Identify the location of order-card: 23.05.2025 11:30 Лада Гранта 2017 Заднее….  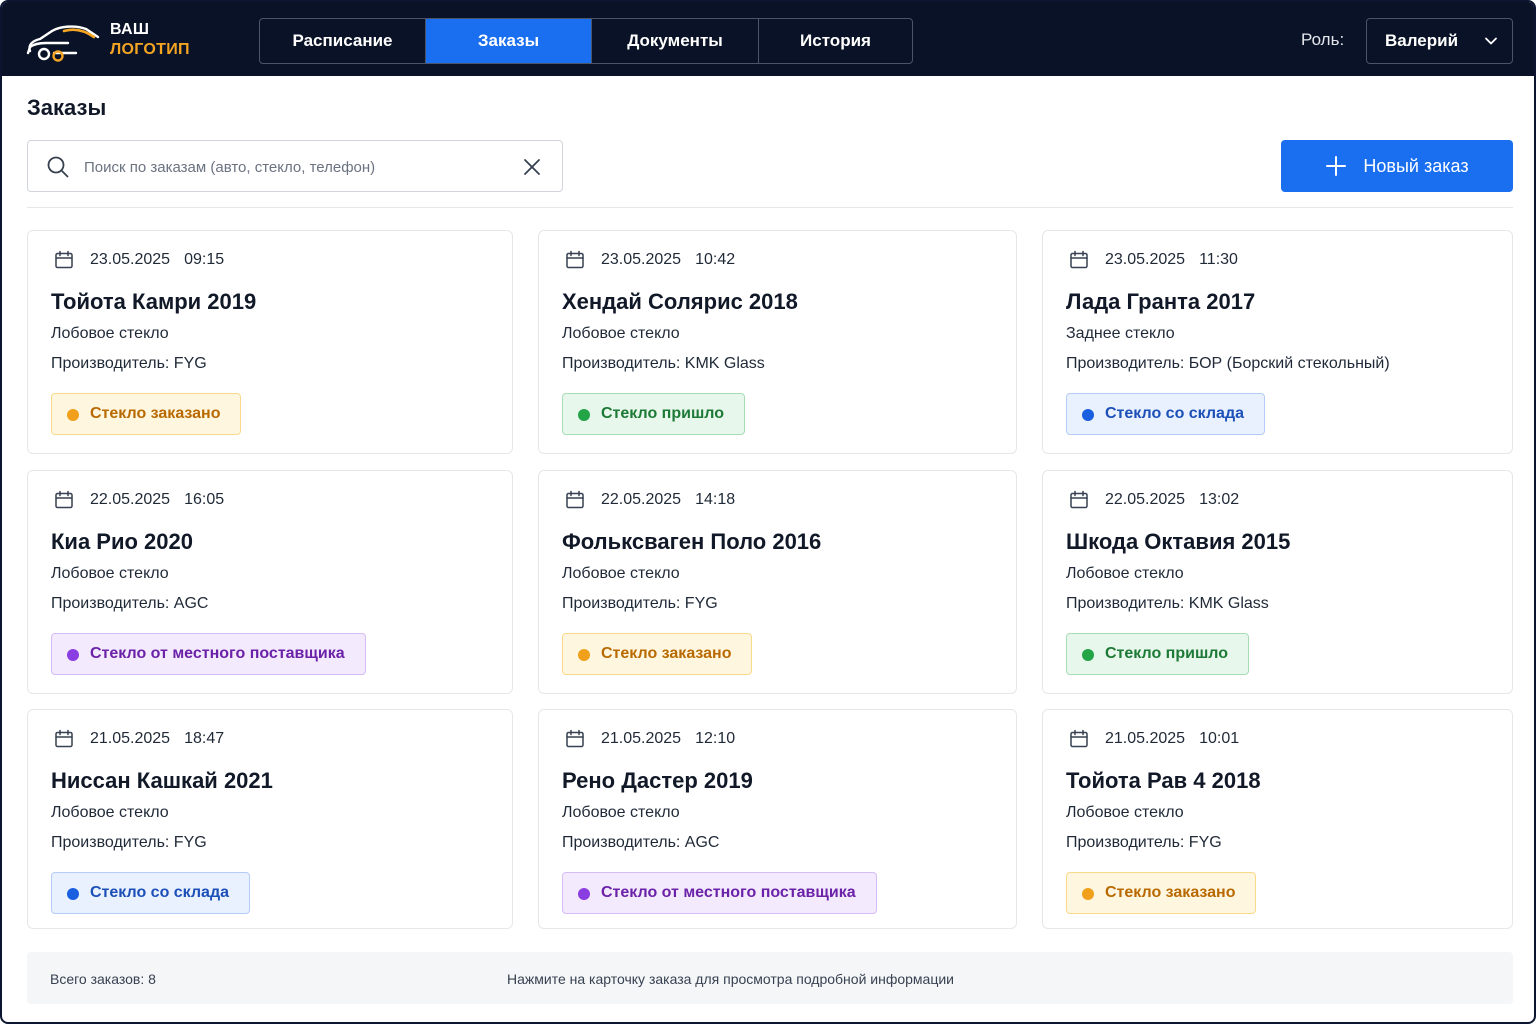
(1277, 342).